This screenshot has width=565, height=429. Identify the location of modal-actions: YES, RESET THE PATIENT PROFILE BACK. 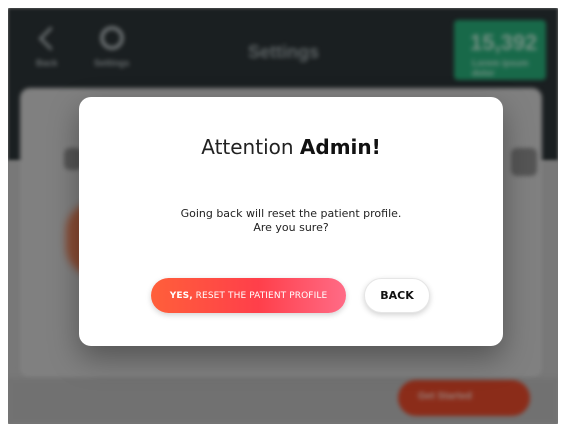
(291, 297).